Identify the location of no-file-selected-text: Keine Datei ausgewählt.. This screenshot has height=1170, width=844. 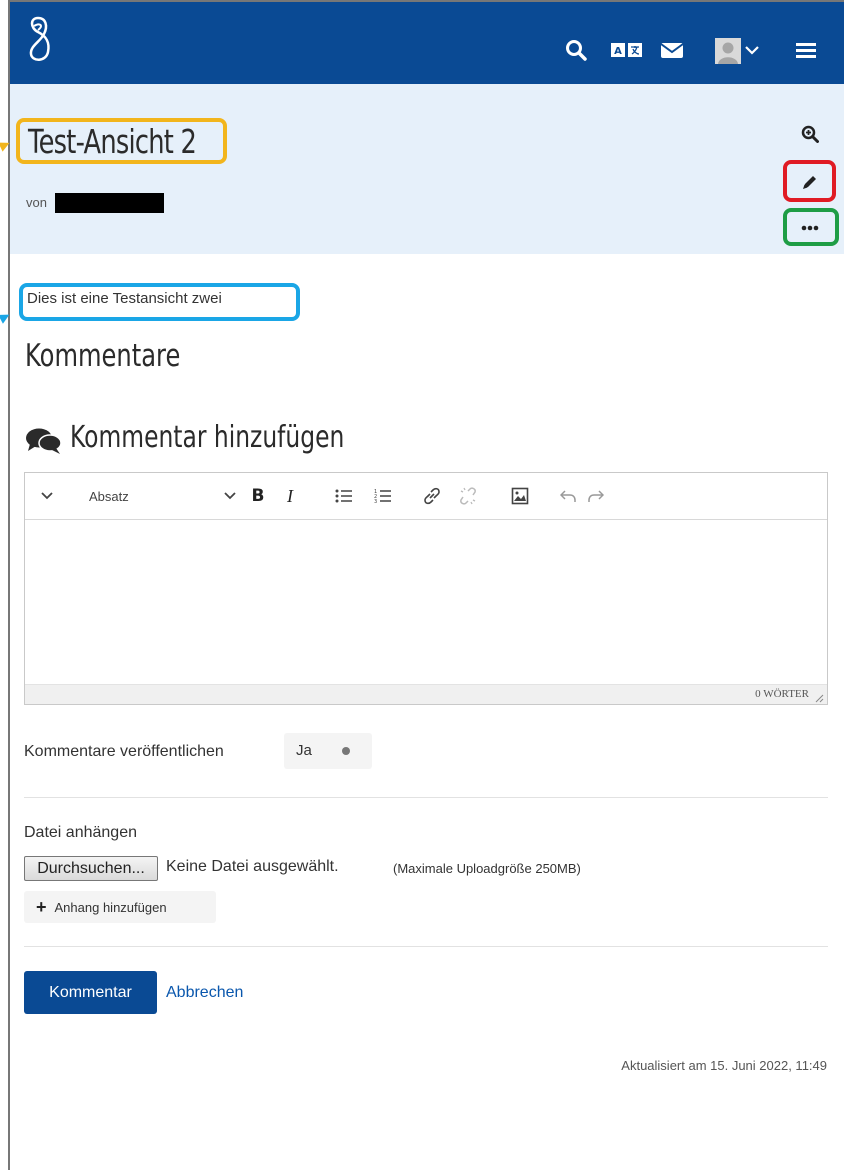
(252, 866).